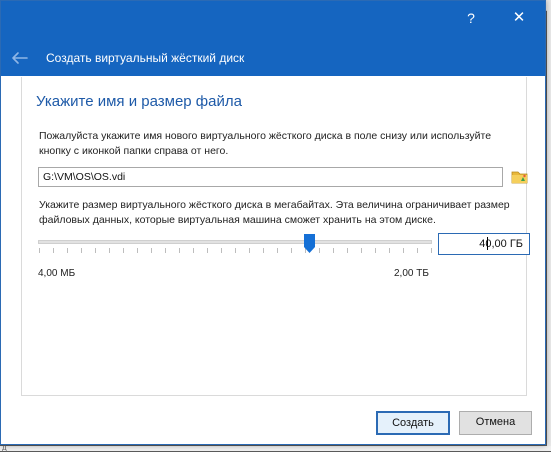 Image resolution: width=551 pixels, height=452 pixels. Describe the element at coordinates (501, 244) in the screenshot. I see `disk-size-value: 40,00 ГБ` at that location.